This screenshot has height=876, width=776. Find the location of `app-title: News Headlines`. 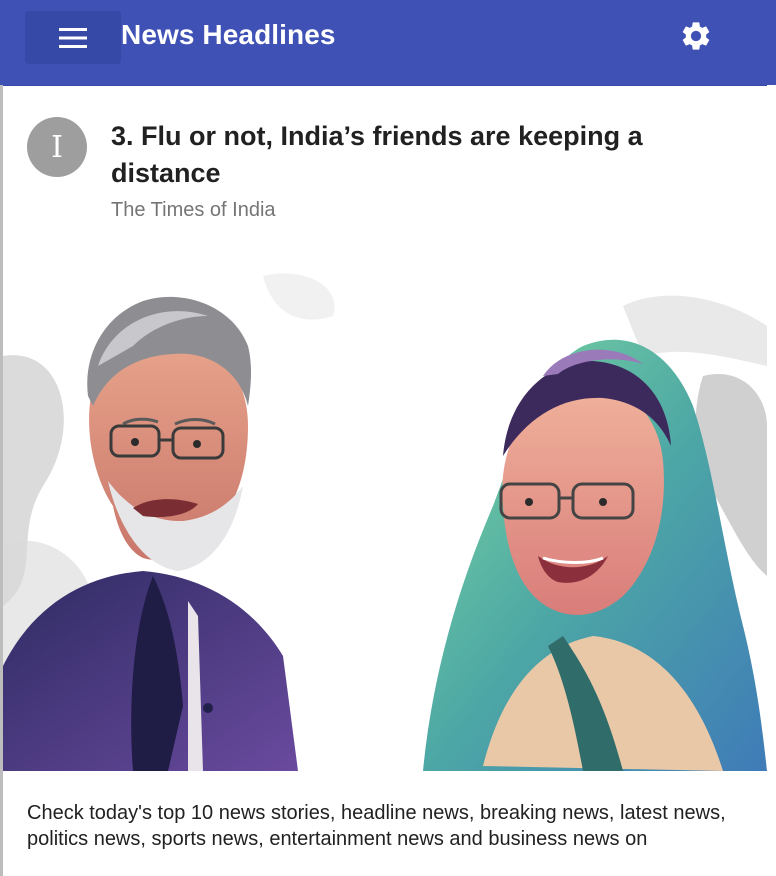

app-title: News Headlines is located at coordinates (228, 34).